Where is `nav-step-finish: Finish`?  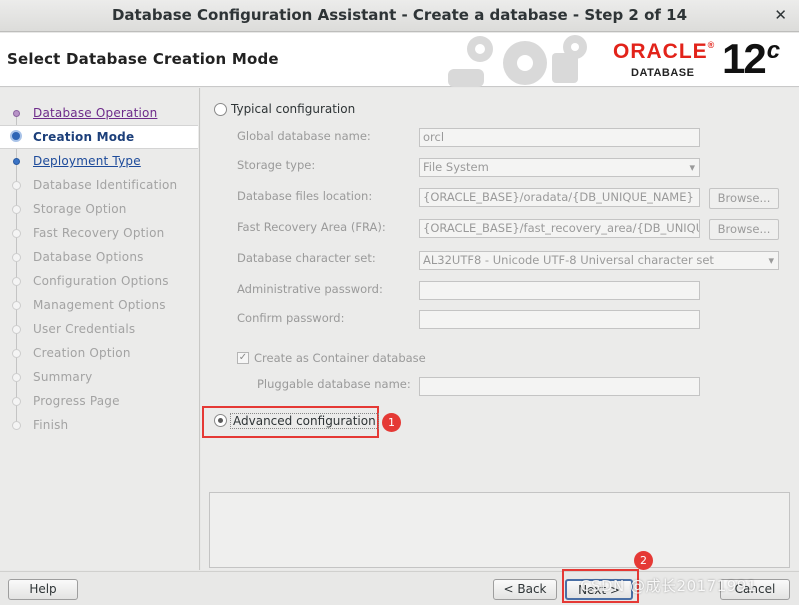
nav-step-finish: Finish is located at coordinates (99, 425).